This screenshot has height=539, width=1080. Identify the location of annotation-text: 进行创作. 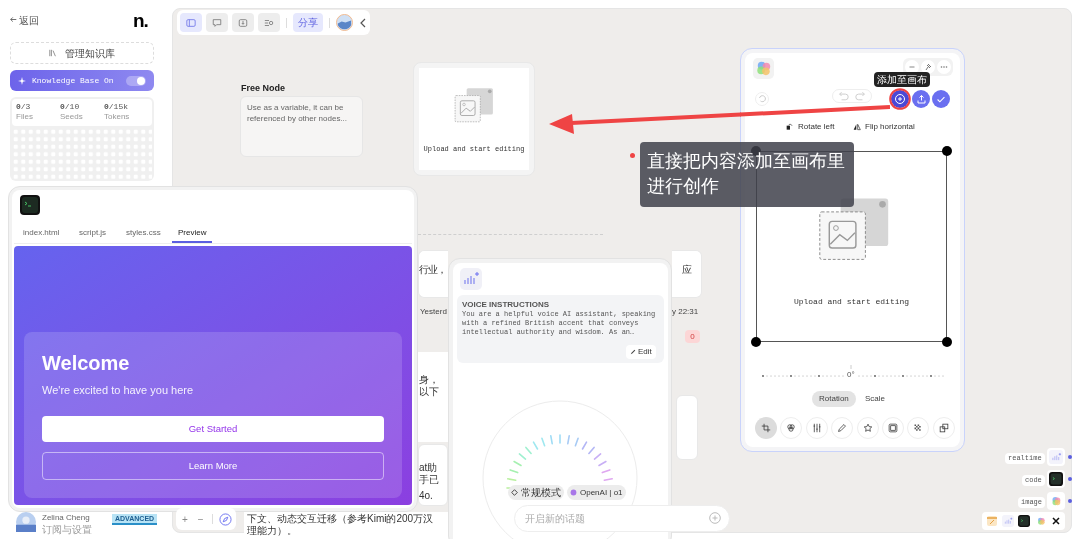
(683, 186).